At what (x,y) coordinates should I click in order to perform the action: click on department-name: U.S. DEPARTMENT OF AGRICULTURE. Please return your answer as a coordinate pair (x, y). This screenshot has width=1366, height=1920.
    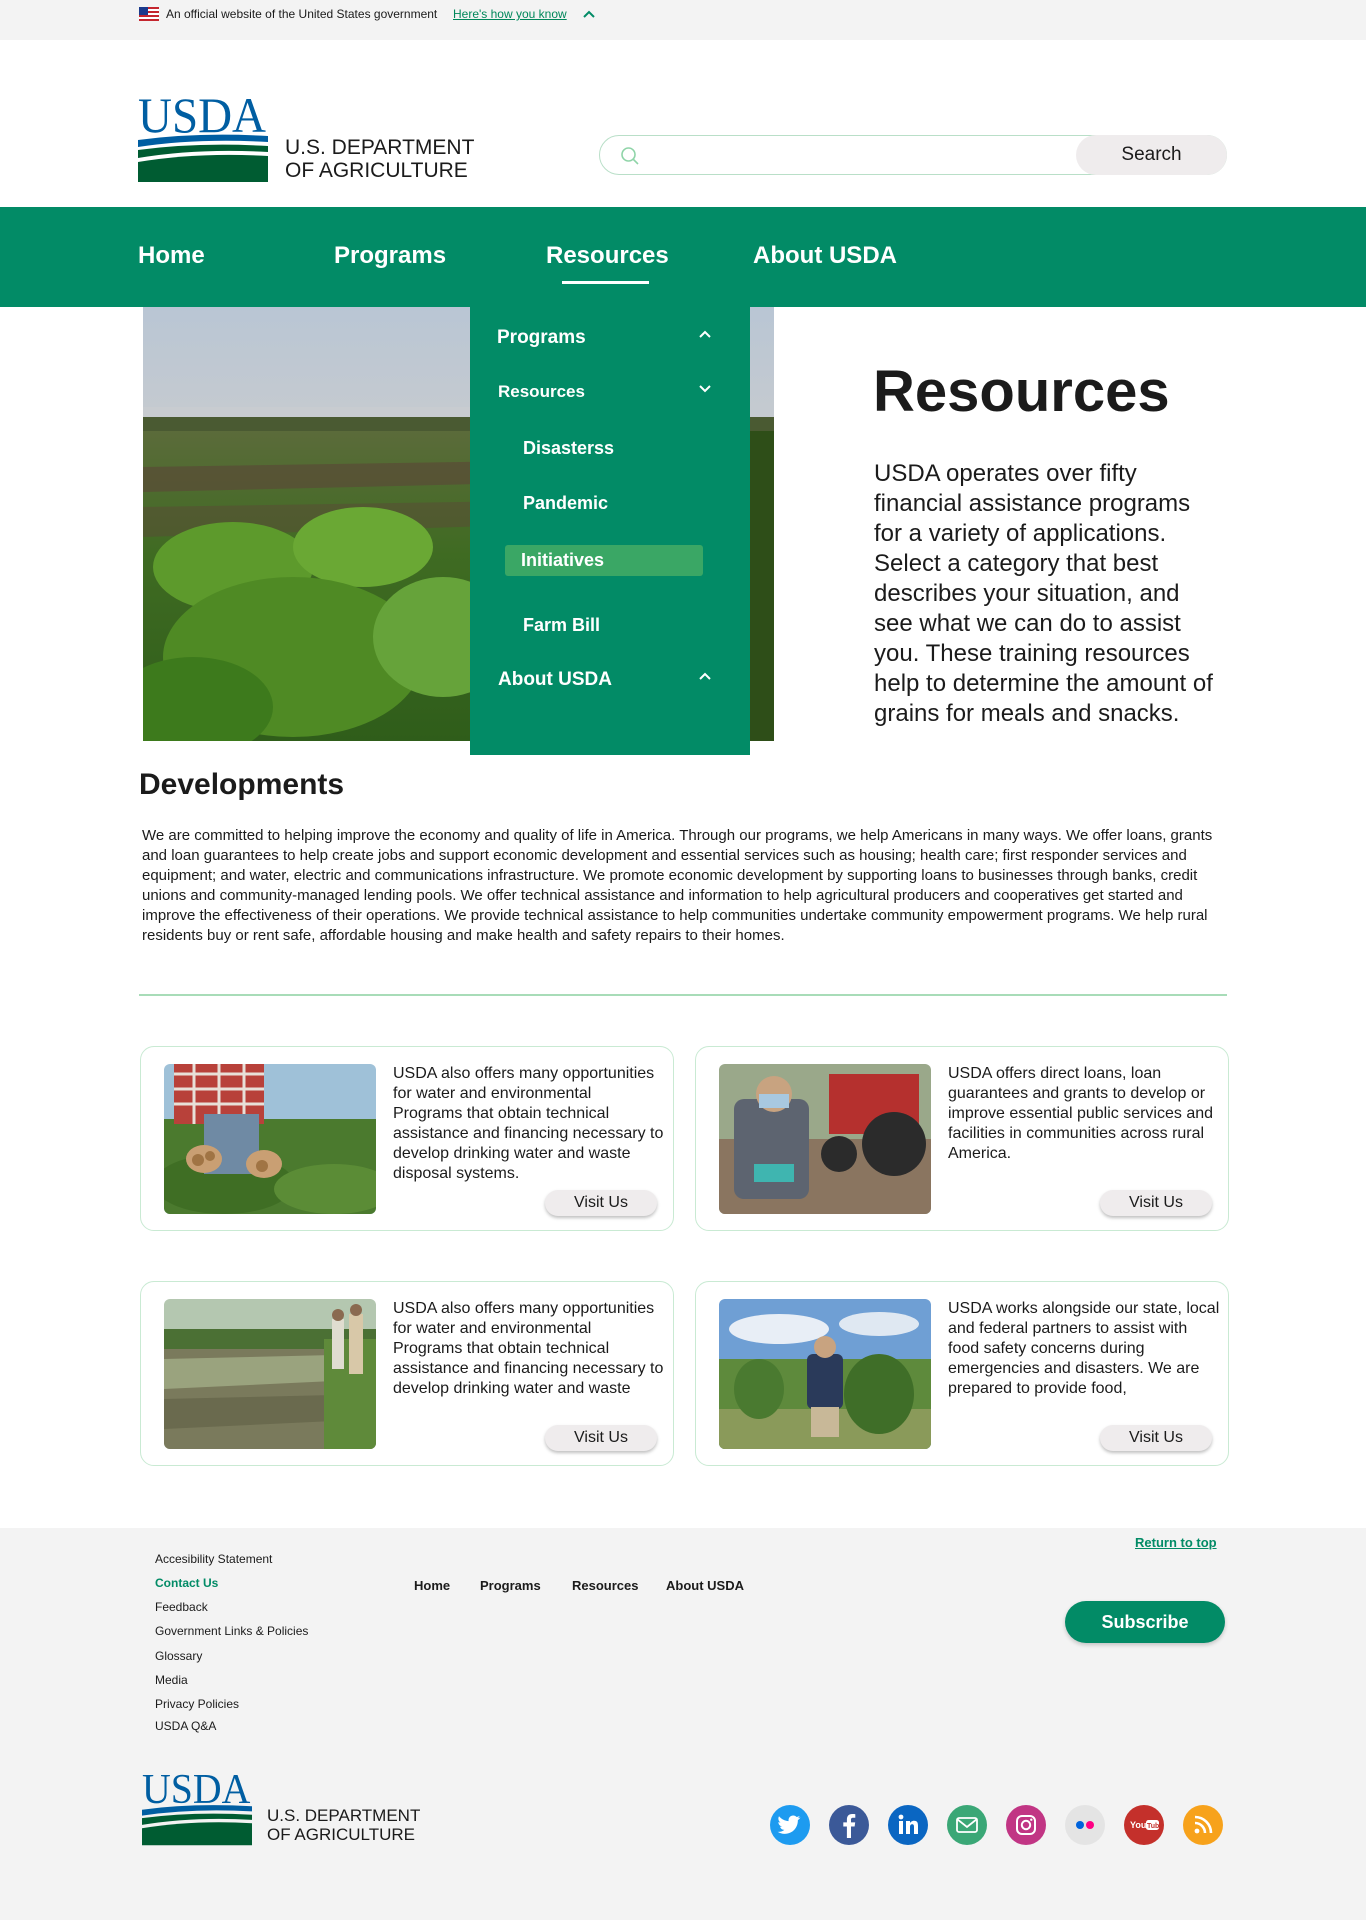
    Looking at the image, I should click on (380, 159).